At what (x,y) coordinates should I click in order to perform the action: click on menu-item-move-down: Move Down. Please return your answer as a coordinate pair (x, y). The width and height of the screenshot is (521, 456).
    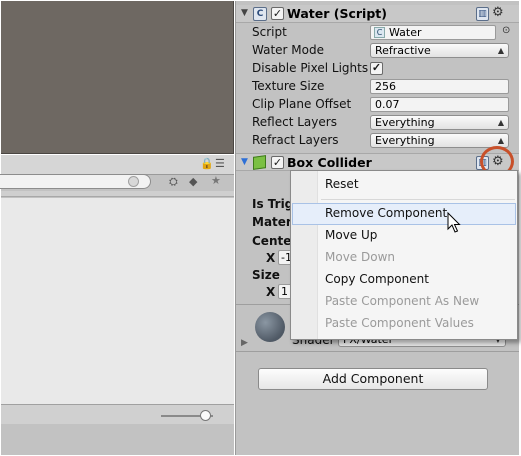
    Looking at the image, I should click on (404, 258).